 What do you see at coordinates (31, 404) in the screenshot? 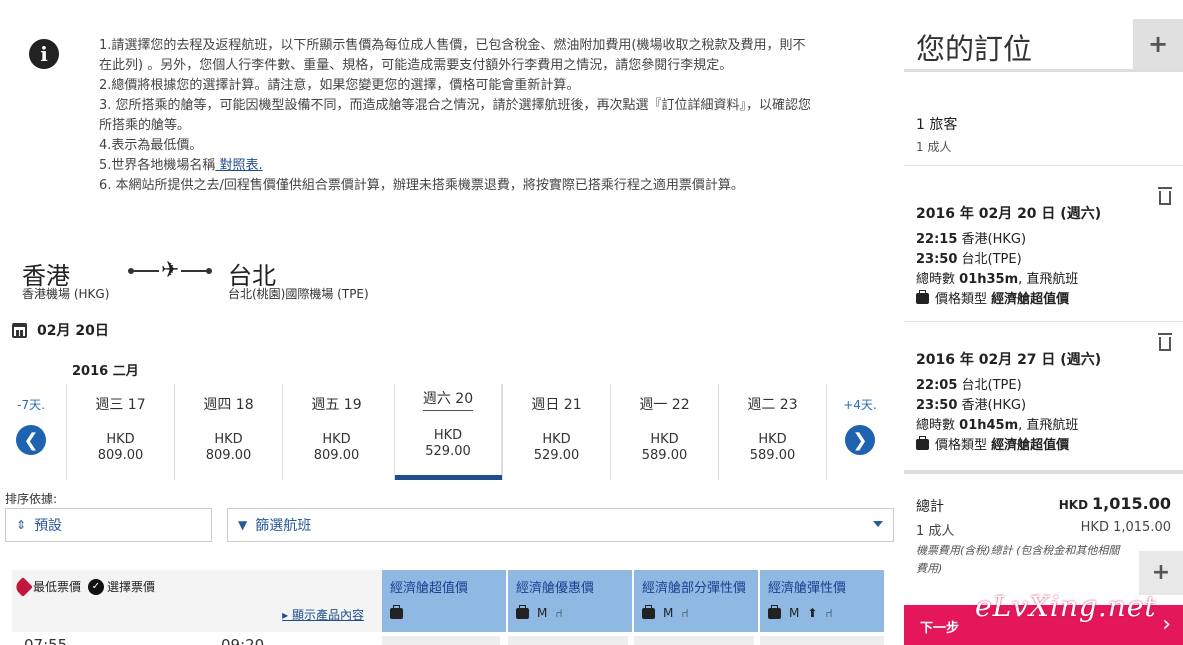
I see `prev-week-label: -7天.` at bounding box center [31, 404].